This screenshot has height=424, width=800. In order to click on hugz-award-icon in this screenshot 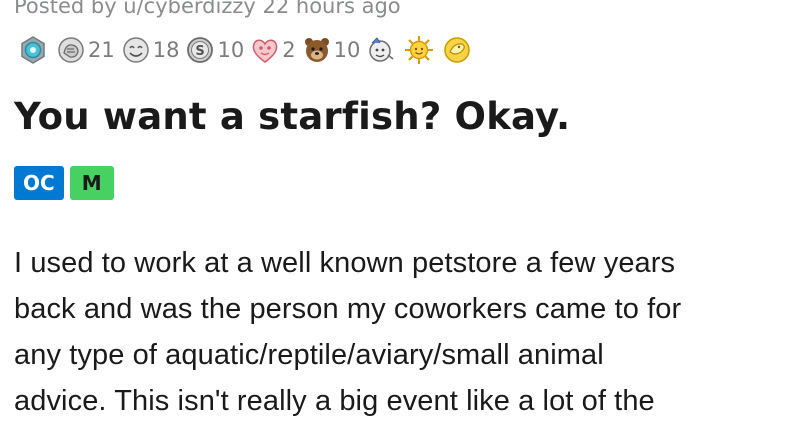, I will do `click(381, 50)`.